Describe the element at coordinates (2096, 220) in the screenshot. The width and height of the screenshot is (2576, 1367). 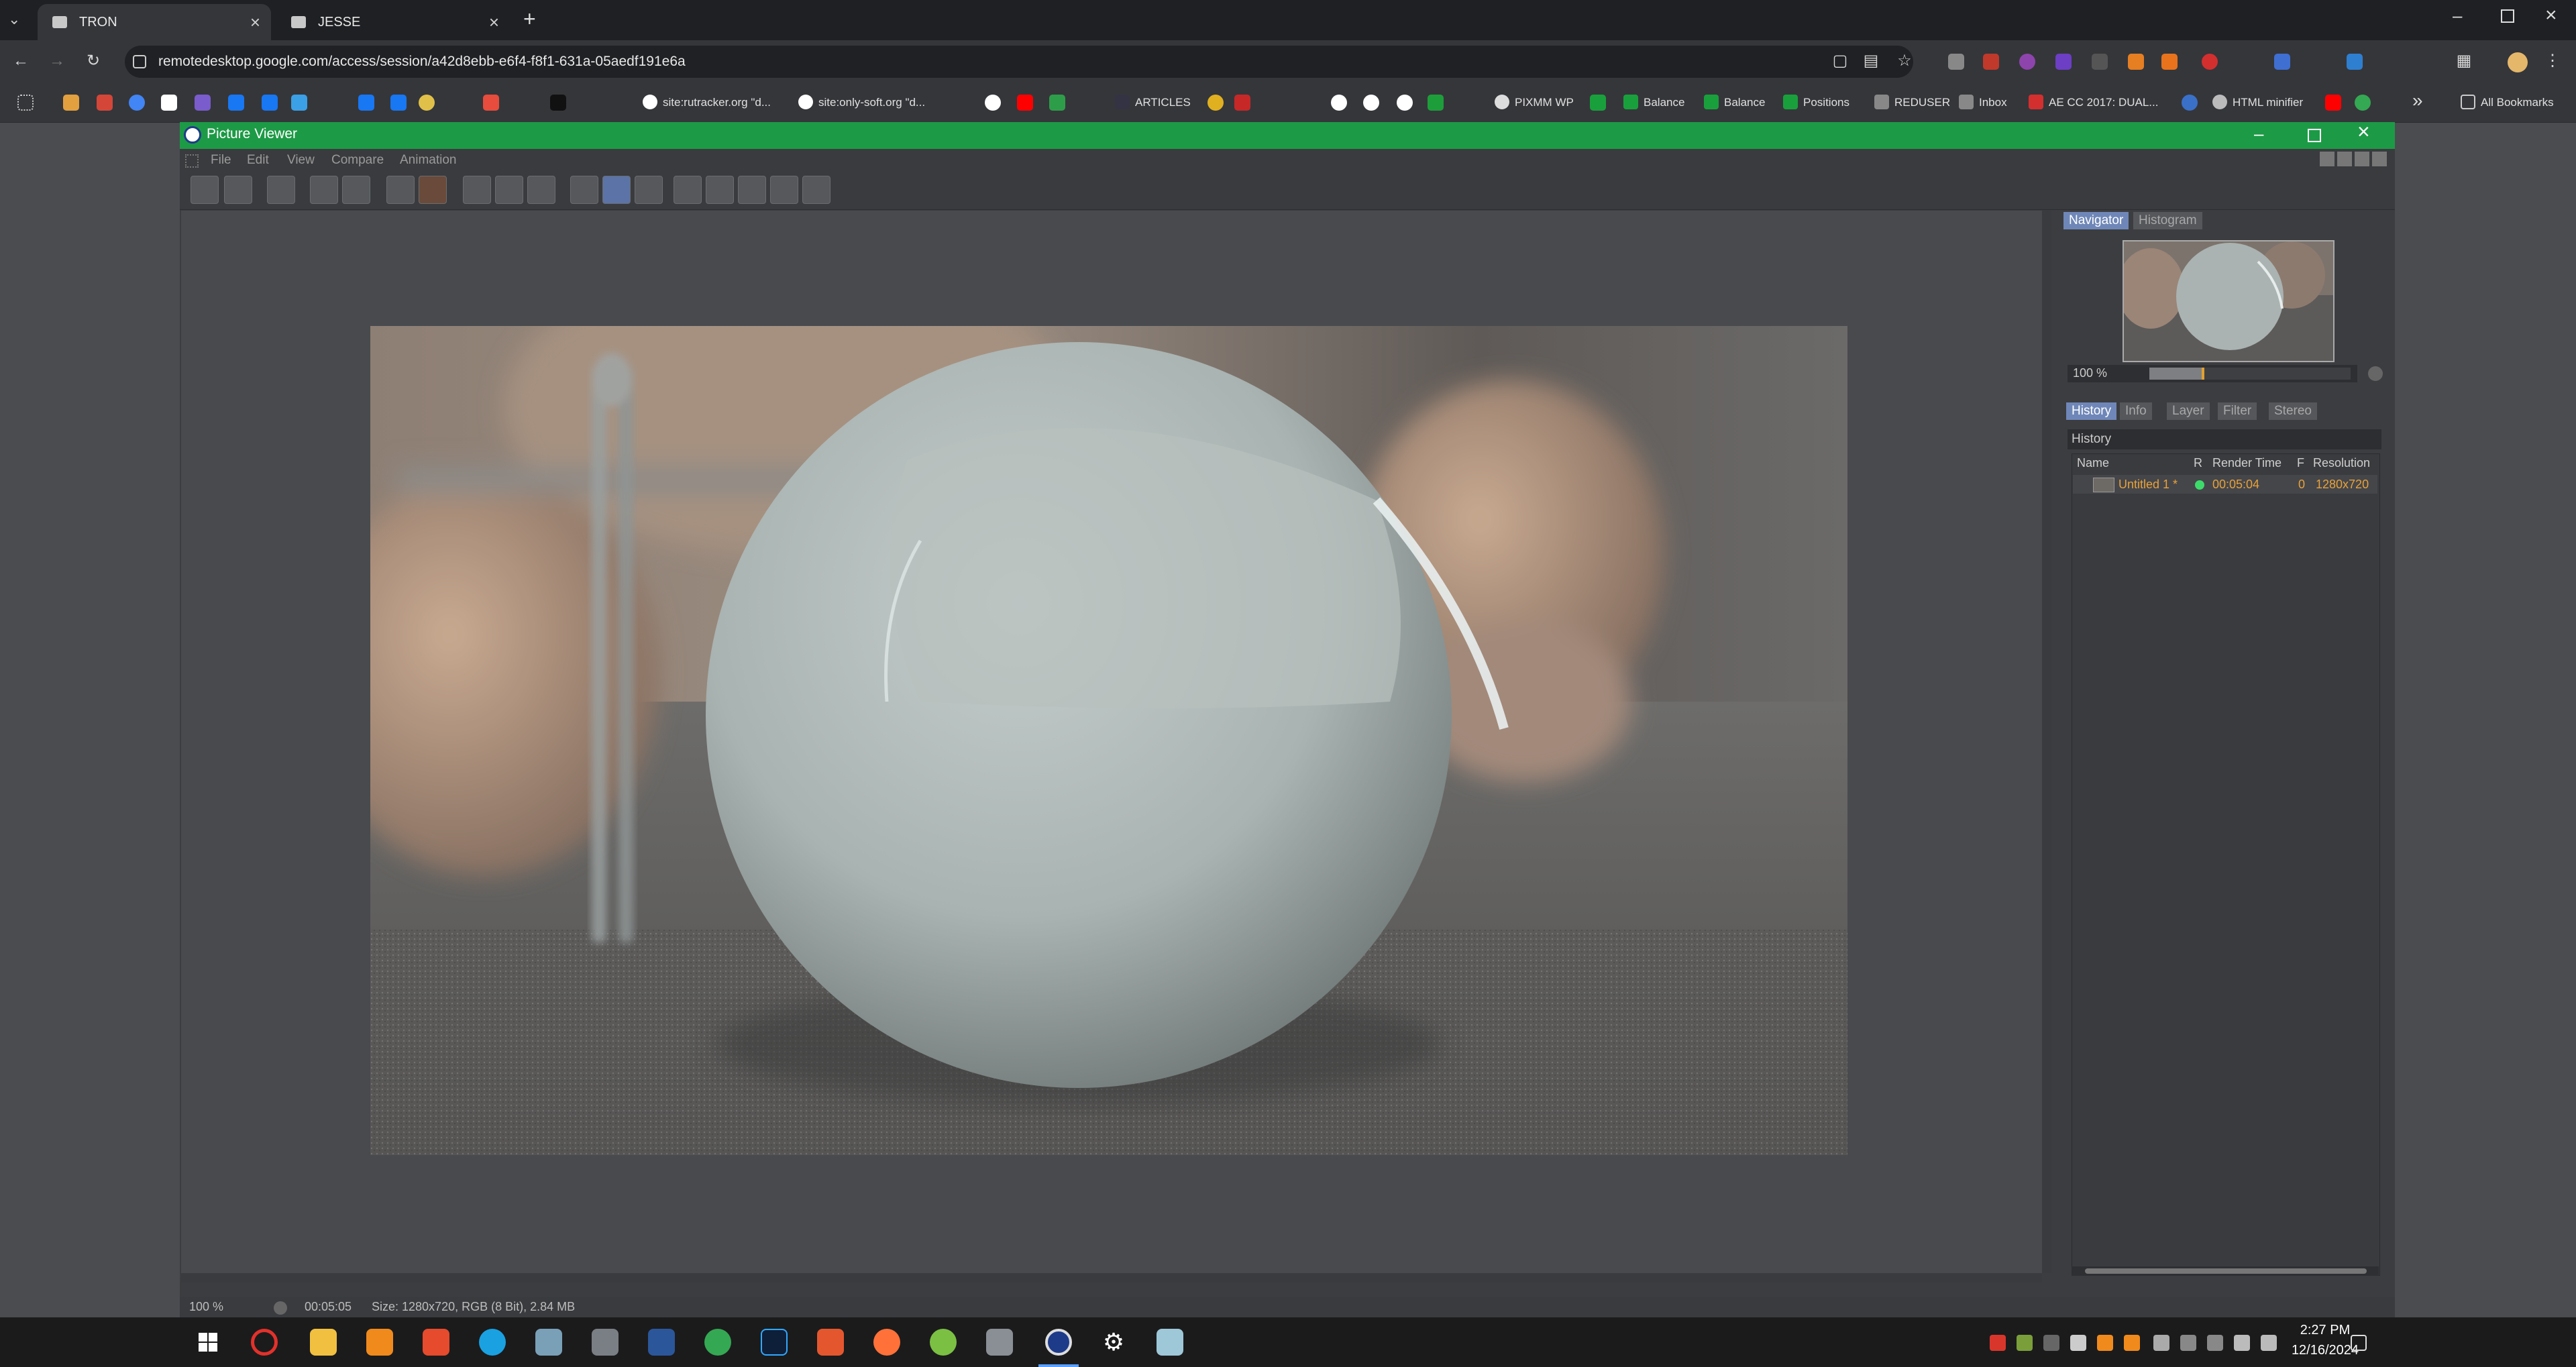
I see `tab-navigator: Navigator` at that location.